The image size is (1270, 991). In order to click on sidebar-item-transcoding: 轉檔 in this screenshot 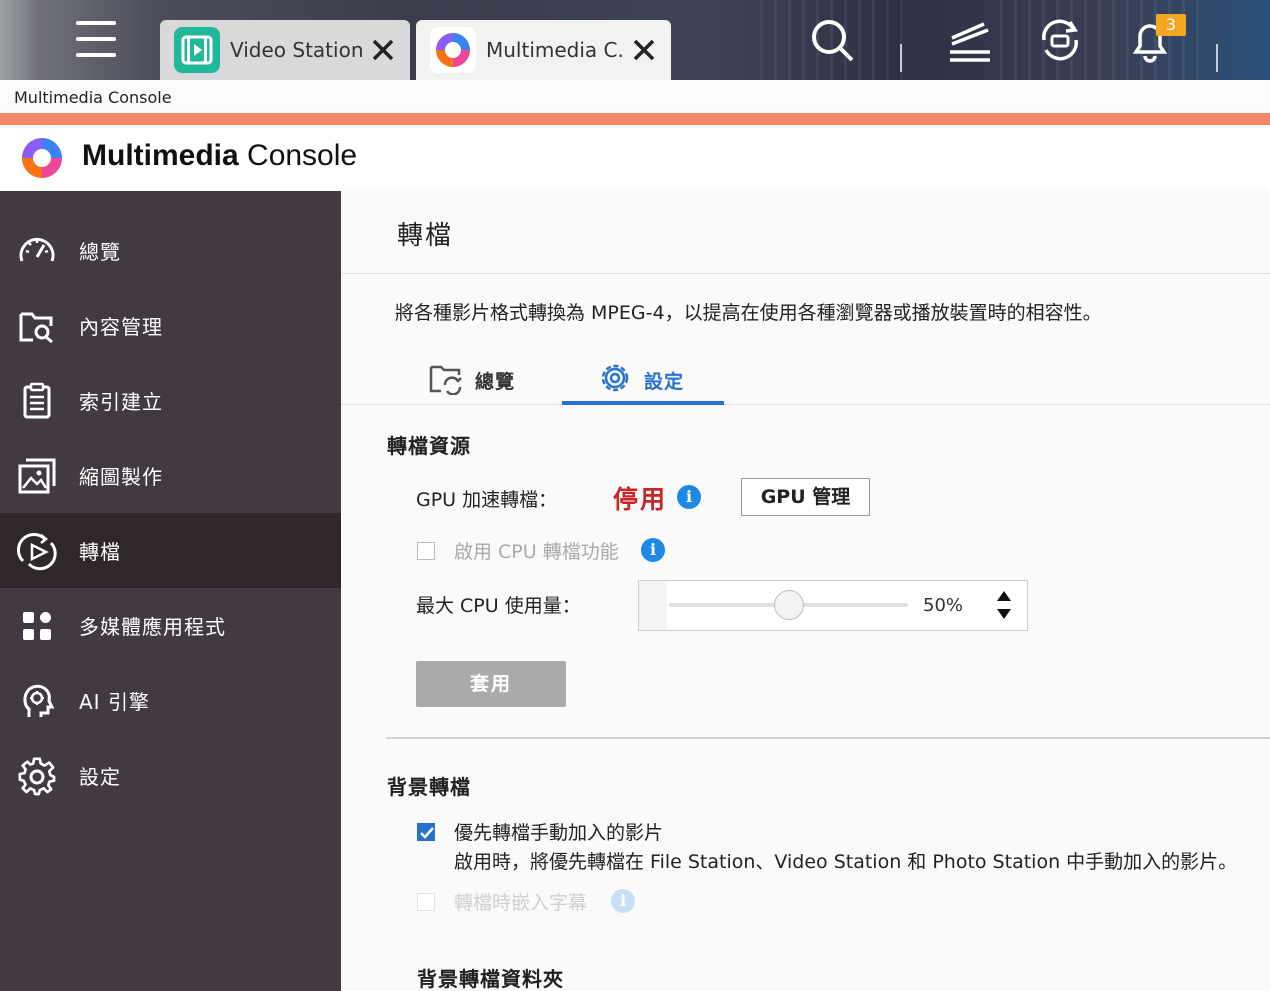, I will do `click(170, 550)`.